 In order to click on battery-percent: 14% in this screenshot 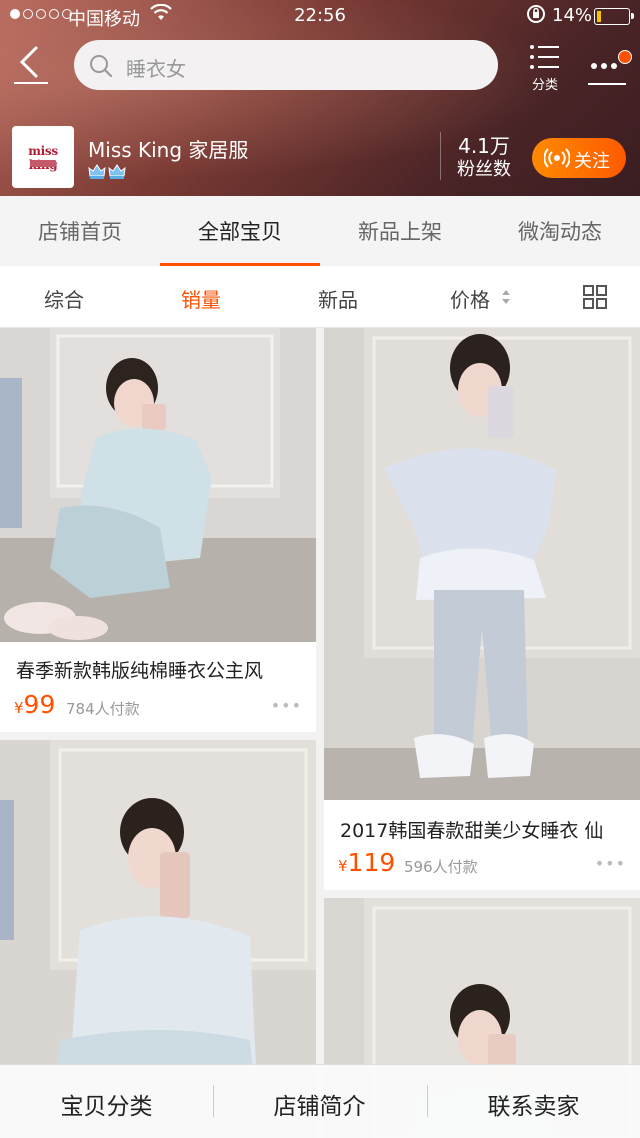, I will do `click(572, 15)`.